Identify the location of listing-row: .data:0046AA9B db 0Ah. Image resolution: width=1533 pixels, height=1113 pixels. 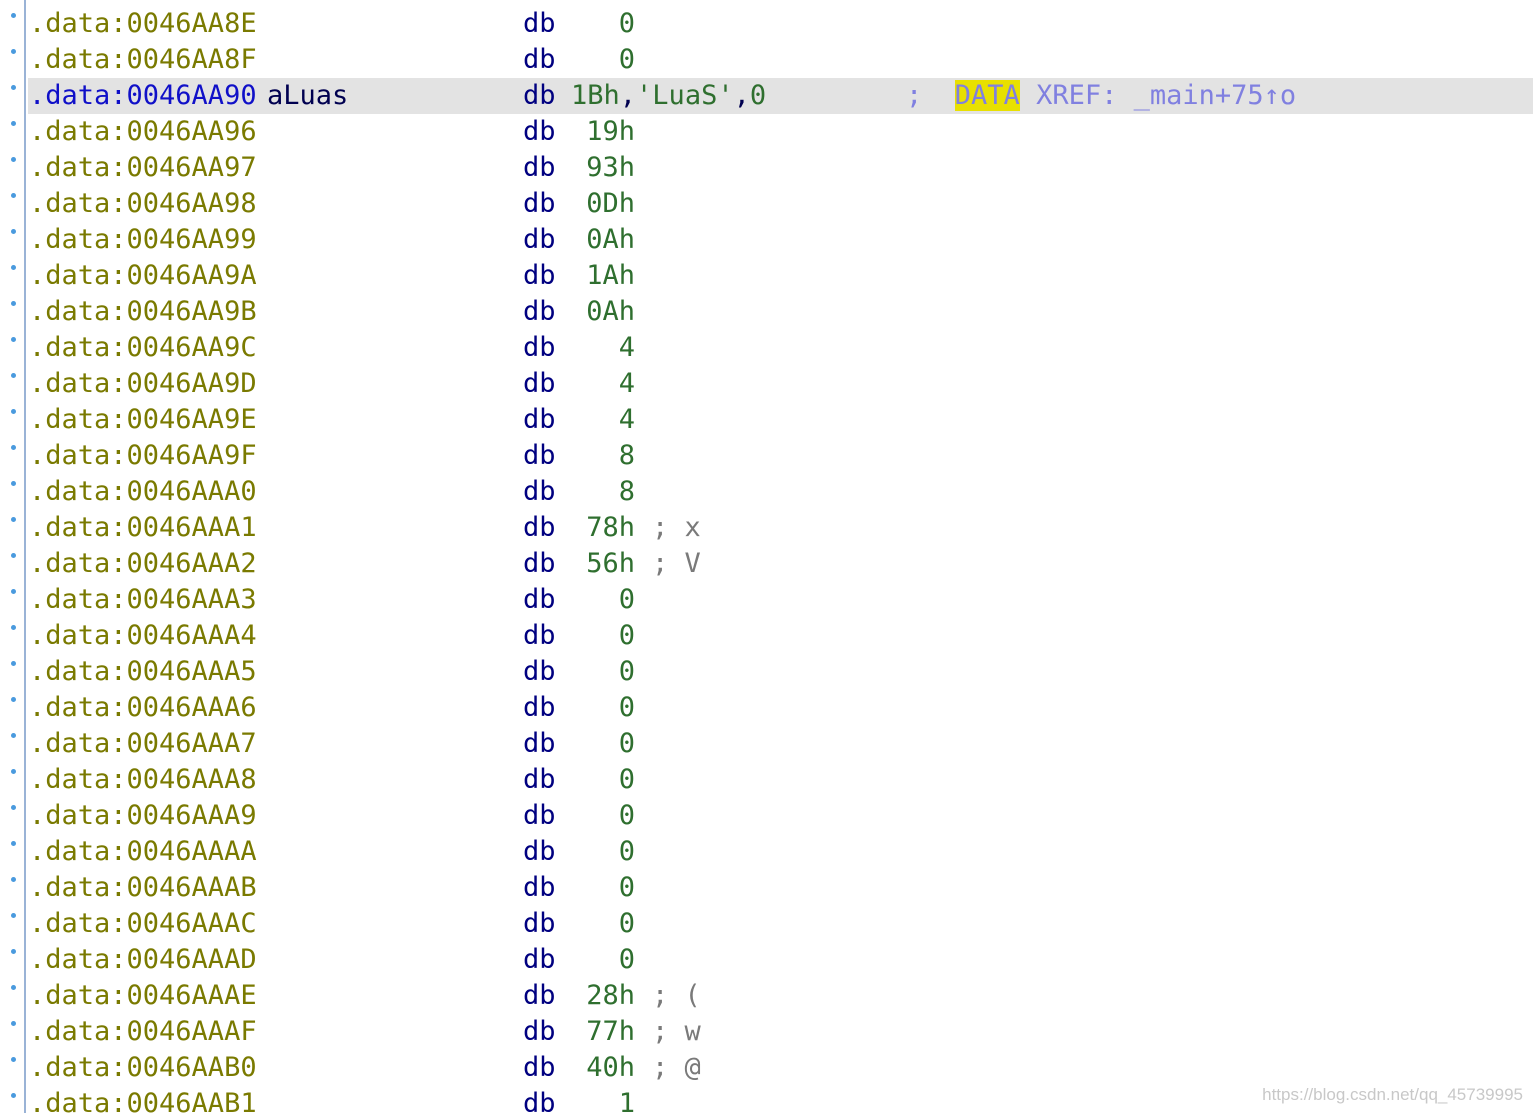
(766, 312).